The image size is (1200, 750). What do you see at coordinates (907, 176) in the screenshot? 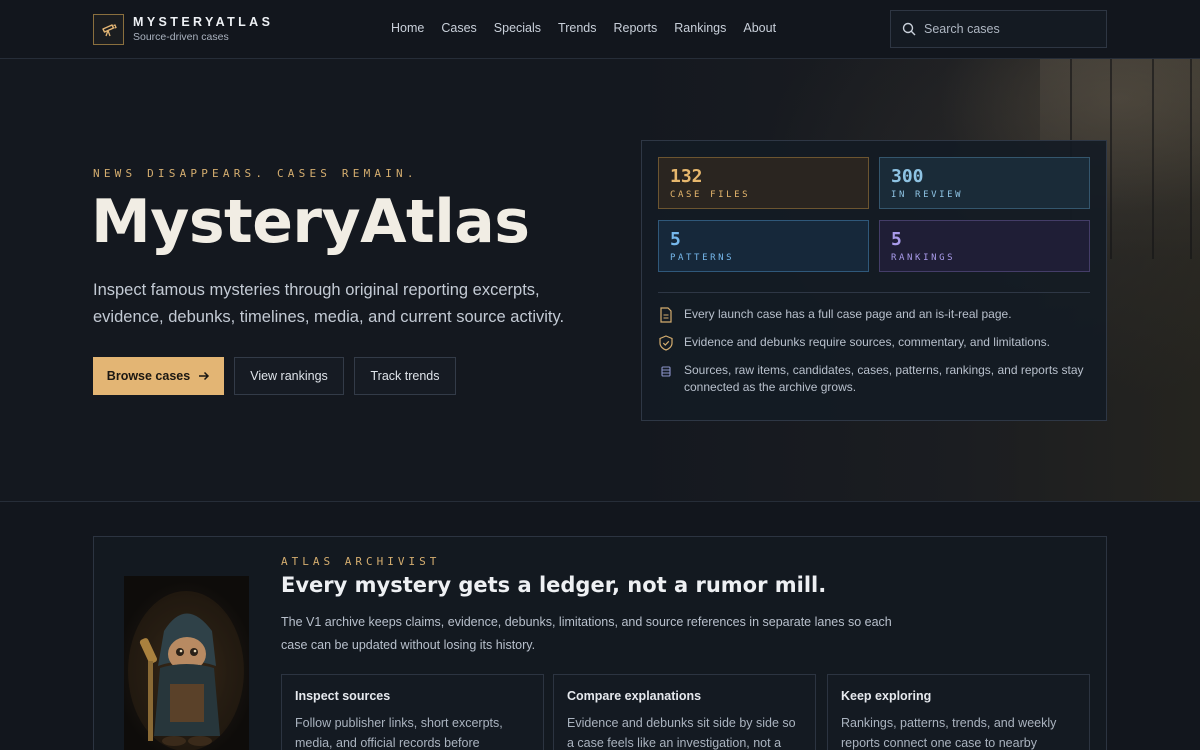
I see `stat-value: 300` at bounding box center [907, 176].